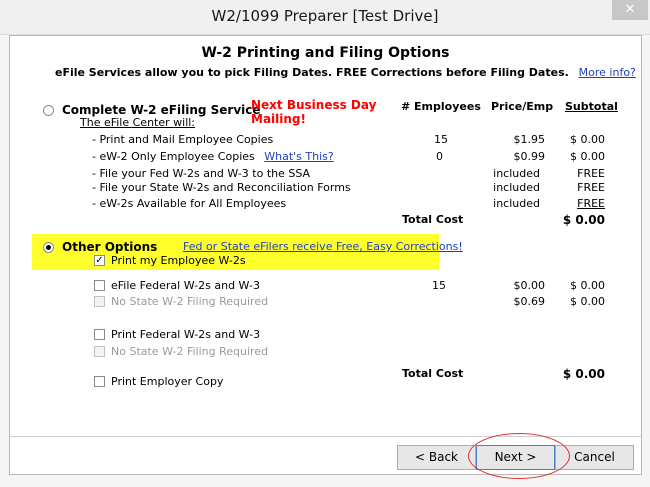 The height and width of the screenshot is (487, 650). I want to click on row-ew2-text: - eW-2 Only Employee Copies, so click(173, 156).